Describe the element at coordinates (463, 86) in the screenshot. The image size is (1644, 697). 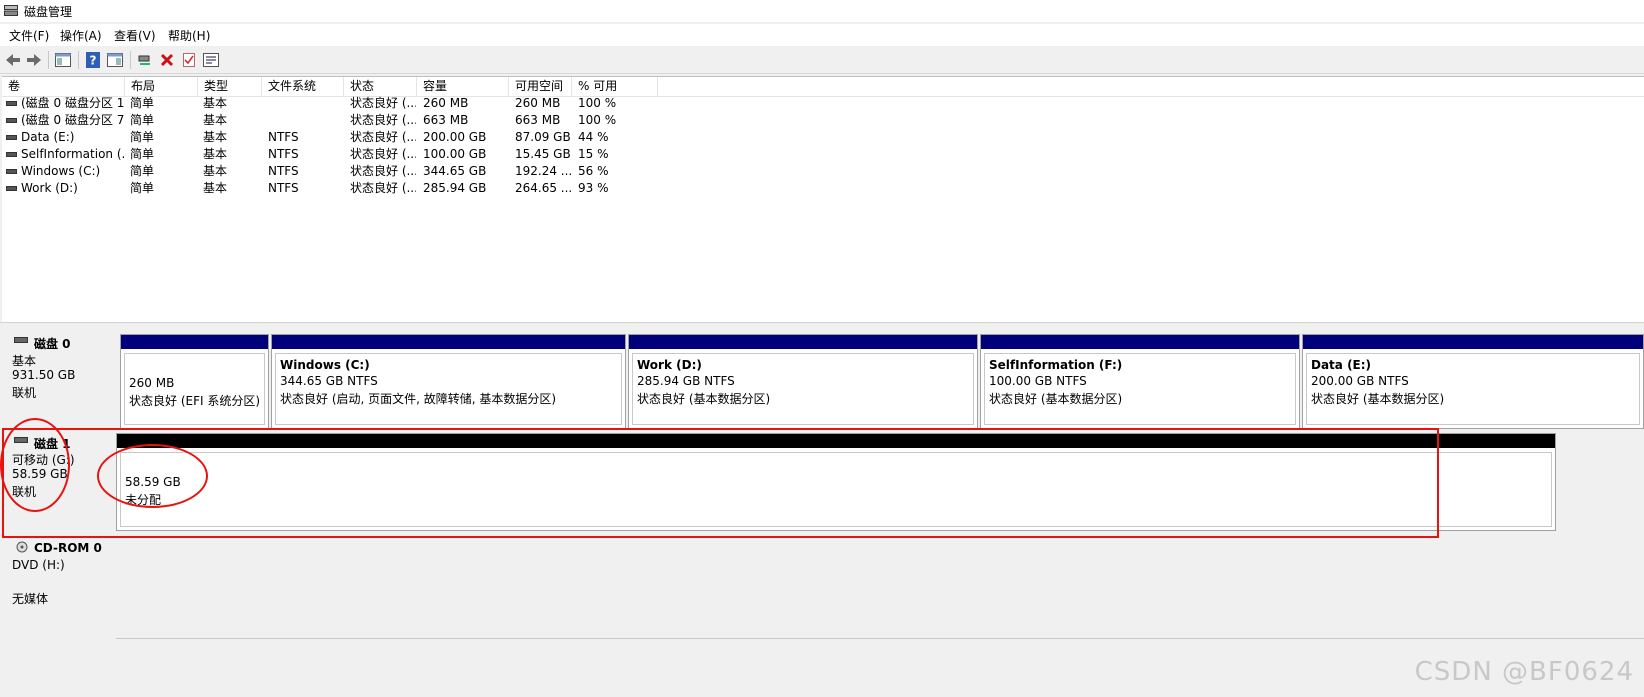
I see `column-capacity: 容量` at that location.